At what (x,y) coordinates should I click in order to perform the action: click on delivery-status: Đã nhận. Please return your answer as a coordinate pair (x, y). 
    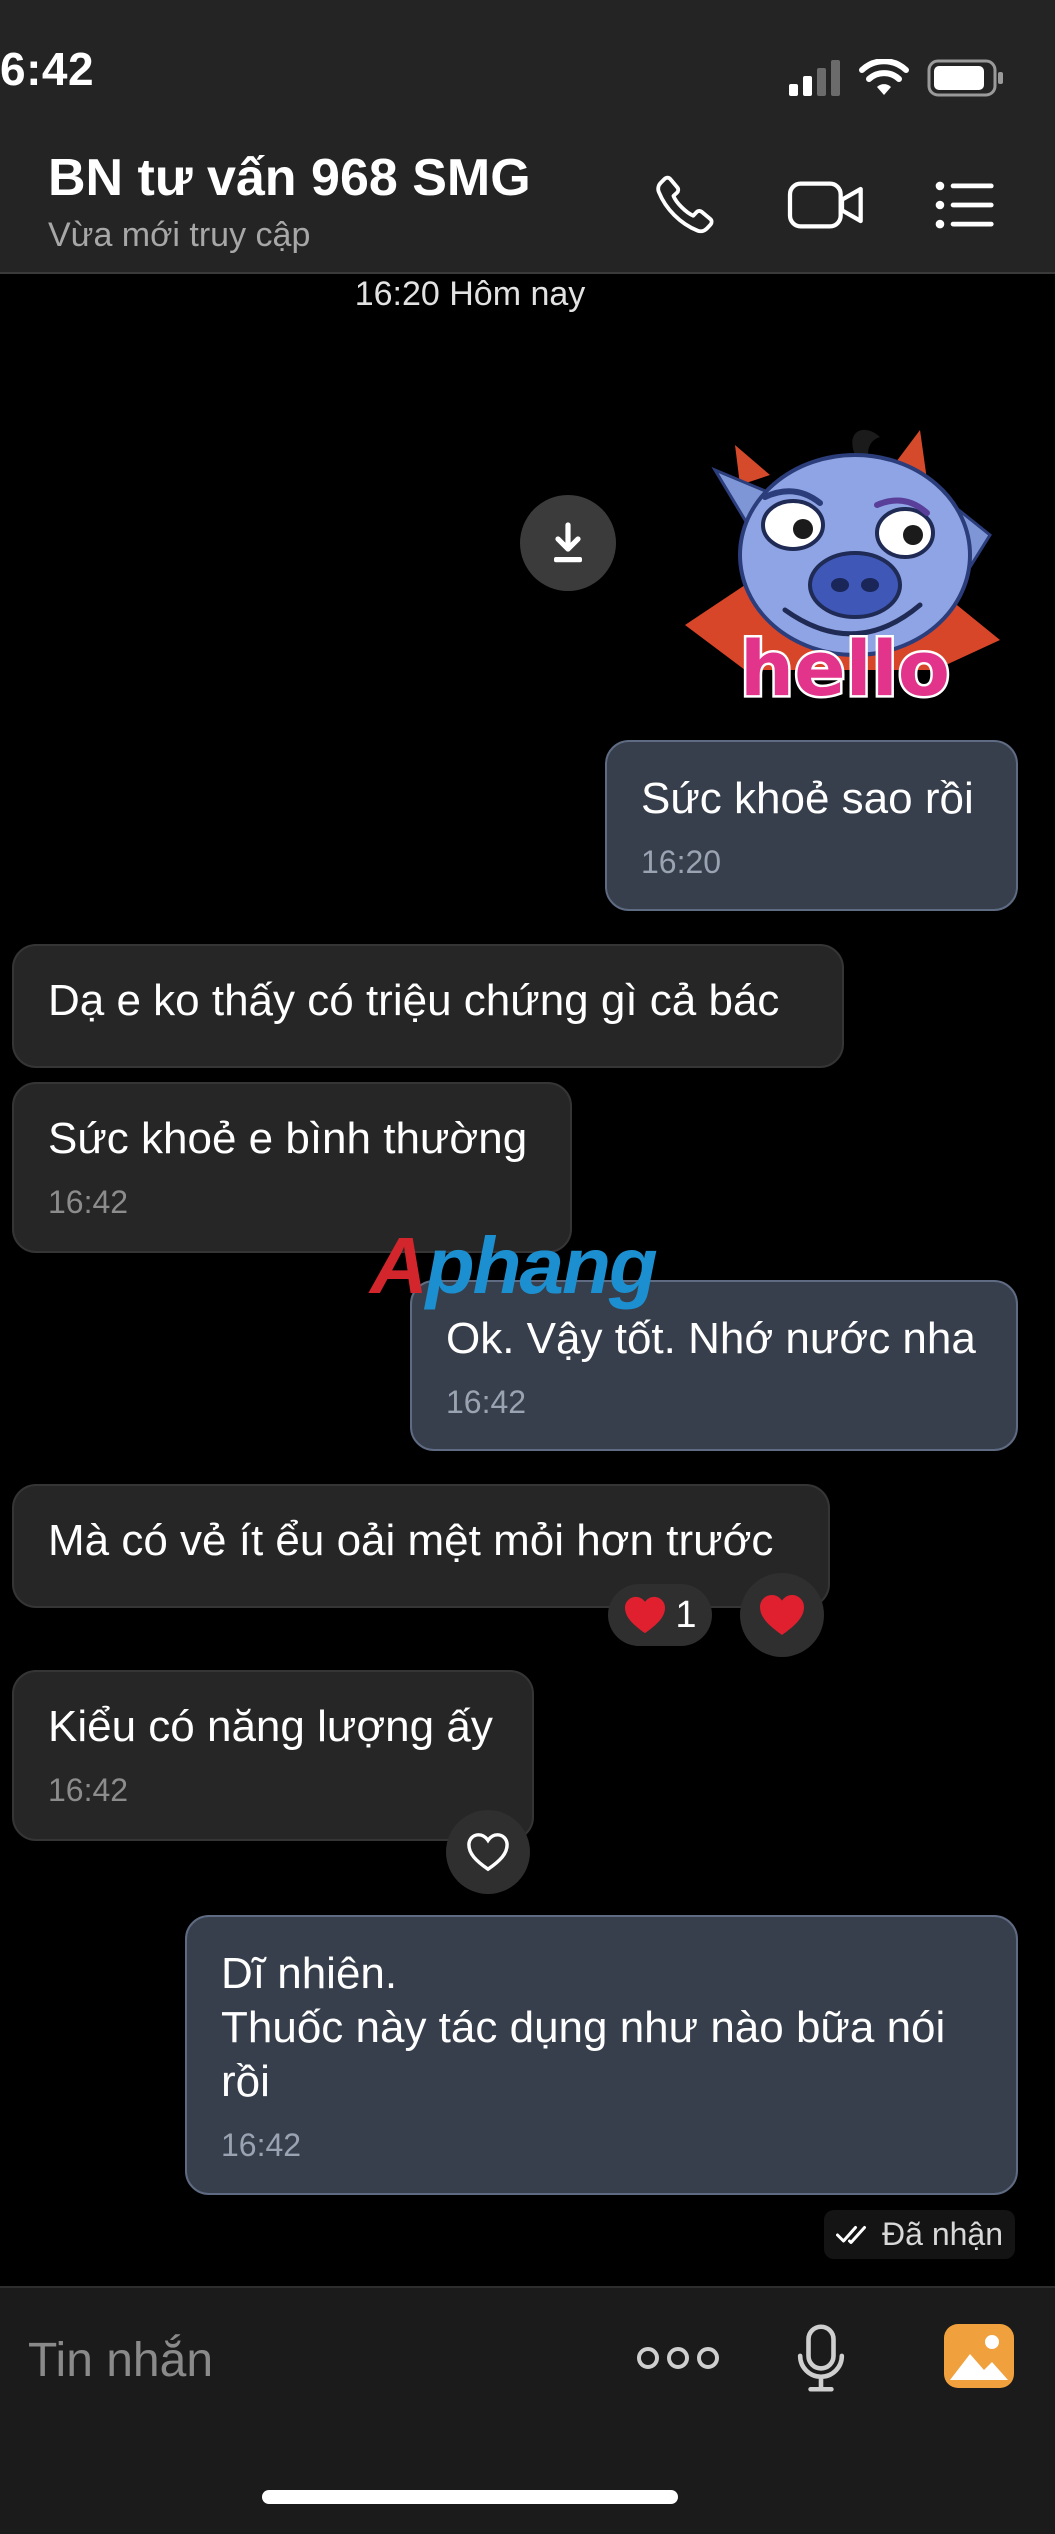
    Looking at the image, I should click on (919, 2234).